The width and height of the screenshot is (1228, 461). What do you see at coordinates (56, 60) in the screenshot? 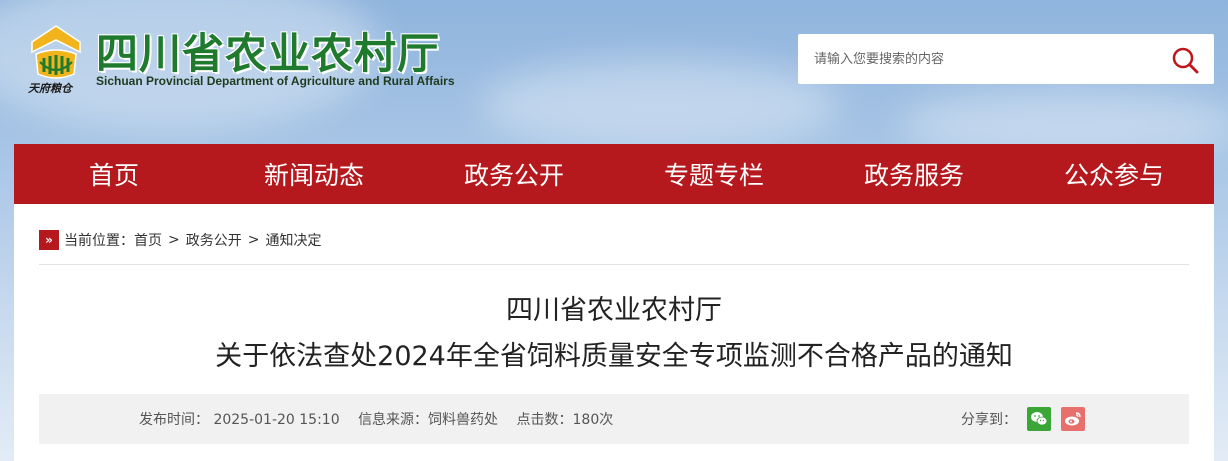
I see `logo-emblem: 天府粮仓` at bounding box center [56, 60].